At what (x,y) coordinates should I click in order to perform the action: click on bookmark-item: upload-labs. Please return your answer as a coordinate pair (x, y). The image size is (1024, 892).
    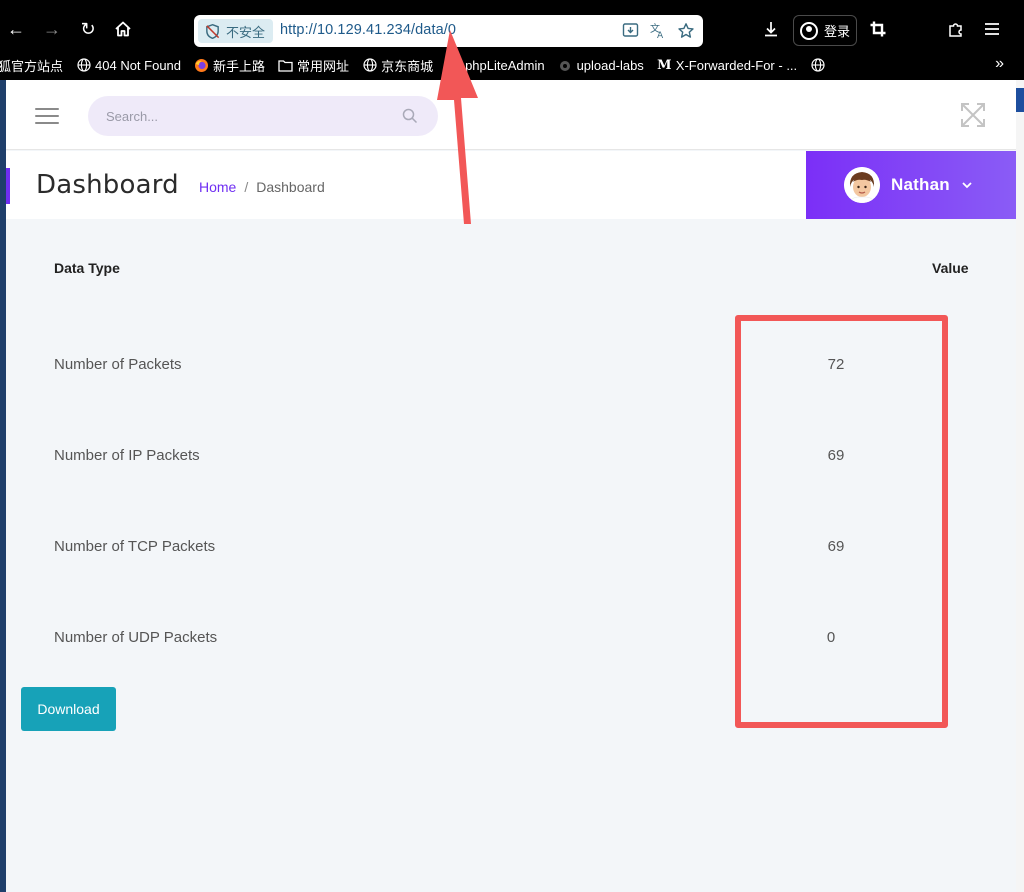
    Looking at the image, I should click on (601, 65).